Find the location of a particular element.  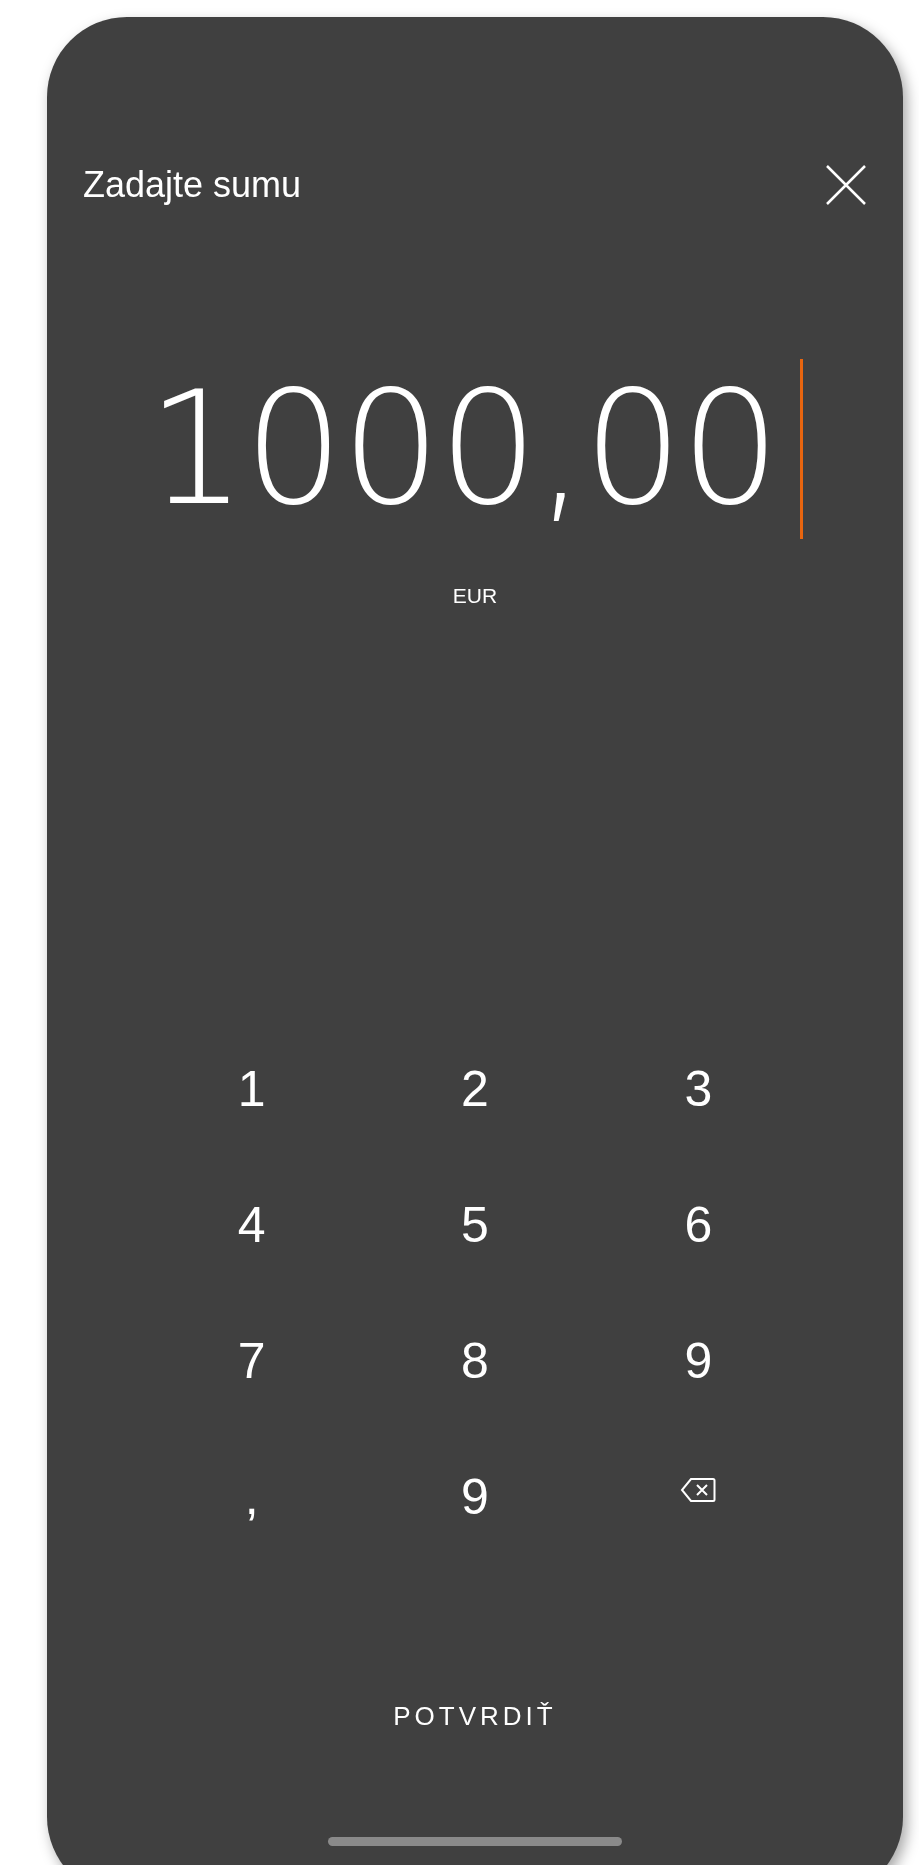

keypad-key: 5 is located at coordinates (475, 1225).